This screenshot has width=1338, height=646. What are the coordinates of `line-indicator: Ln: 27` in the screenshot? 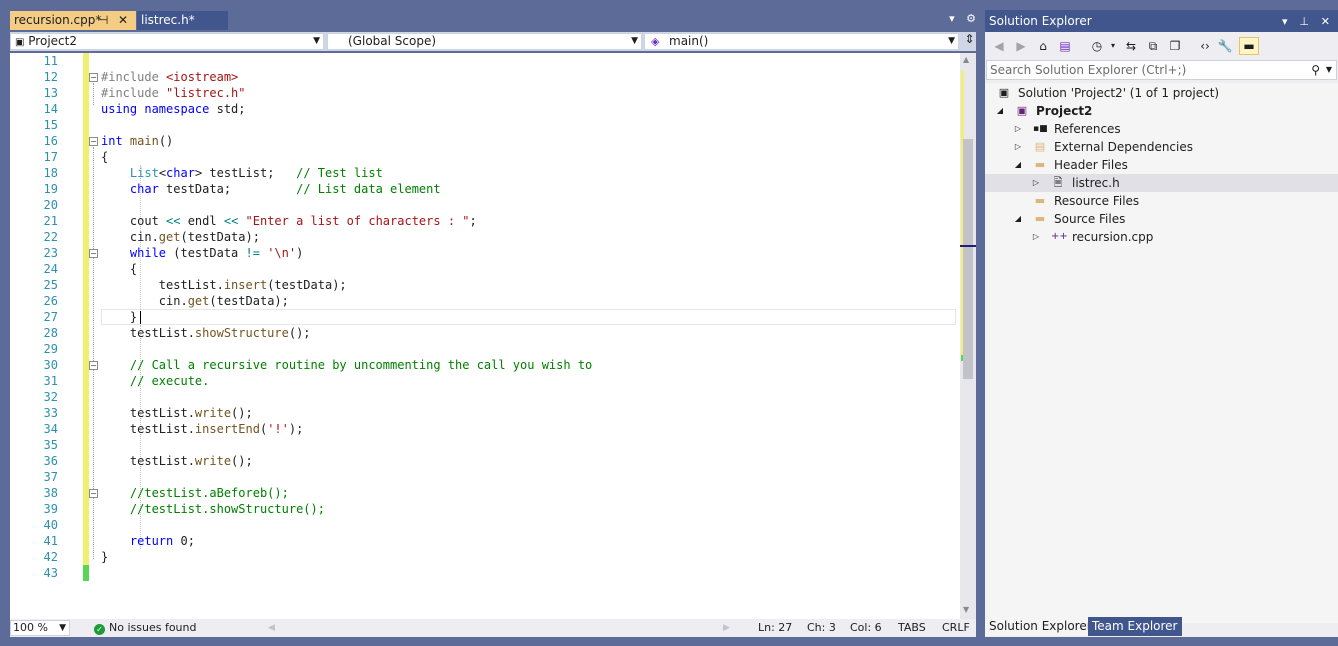 It's located at (775, 628).